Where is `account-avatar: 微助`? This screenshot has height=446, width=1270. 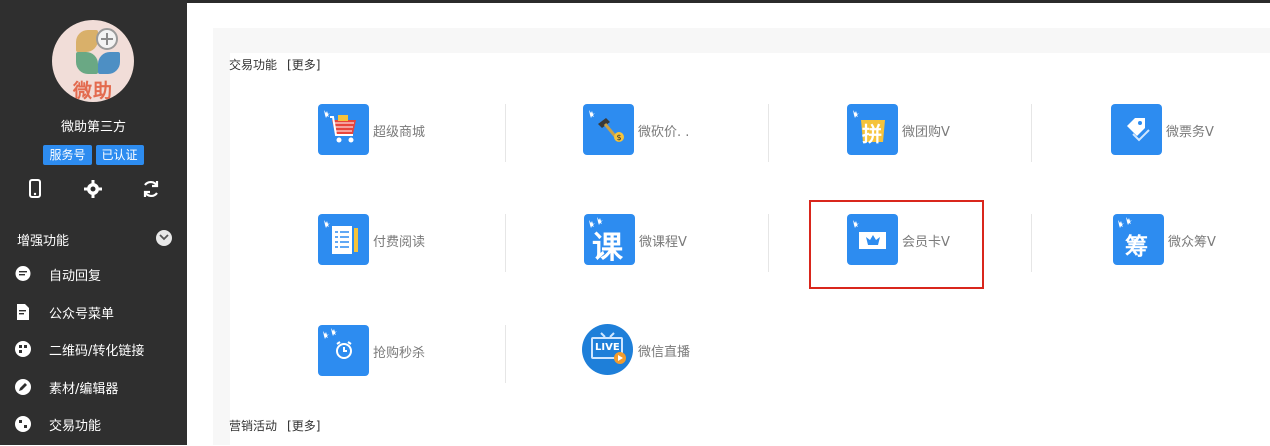
account-avatar: 微助 is located at coordinates (93, 61).